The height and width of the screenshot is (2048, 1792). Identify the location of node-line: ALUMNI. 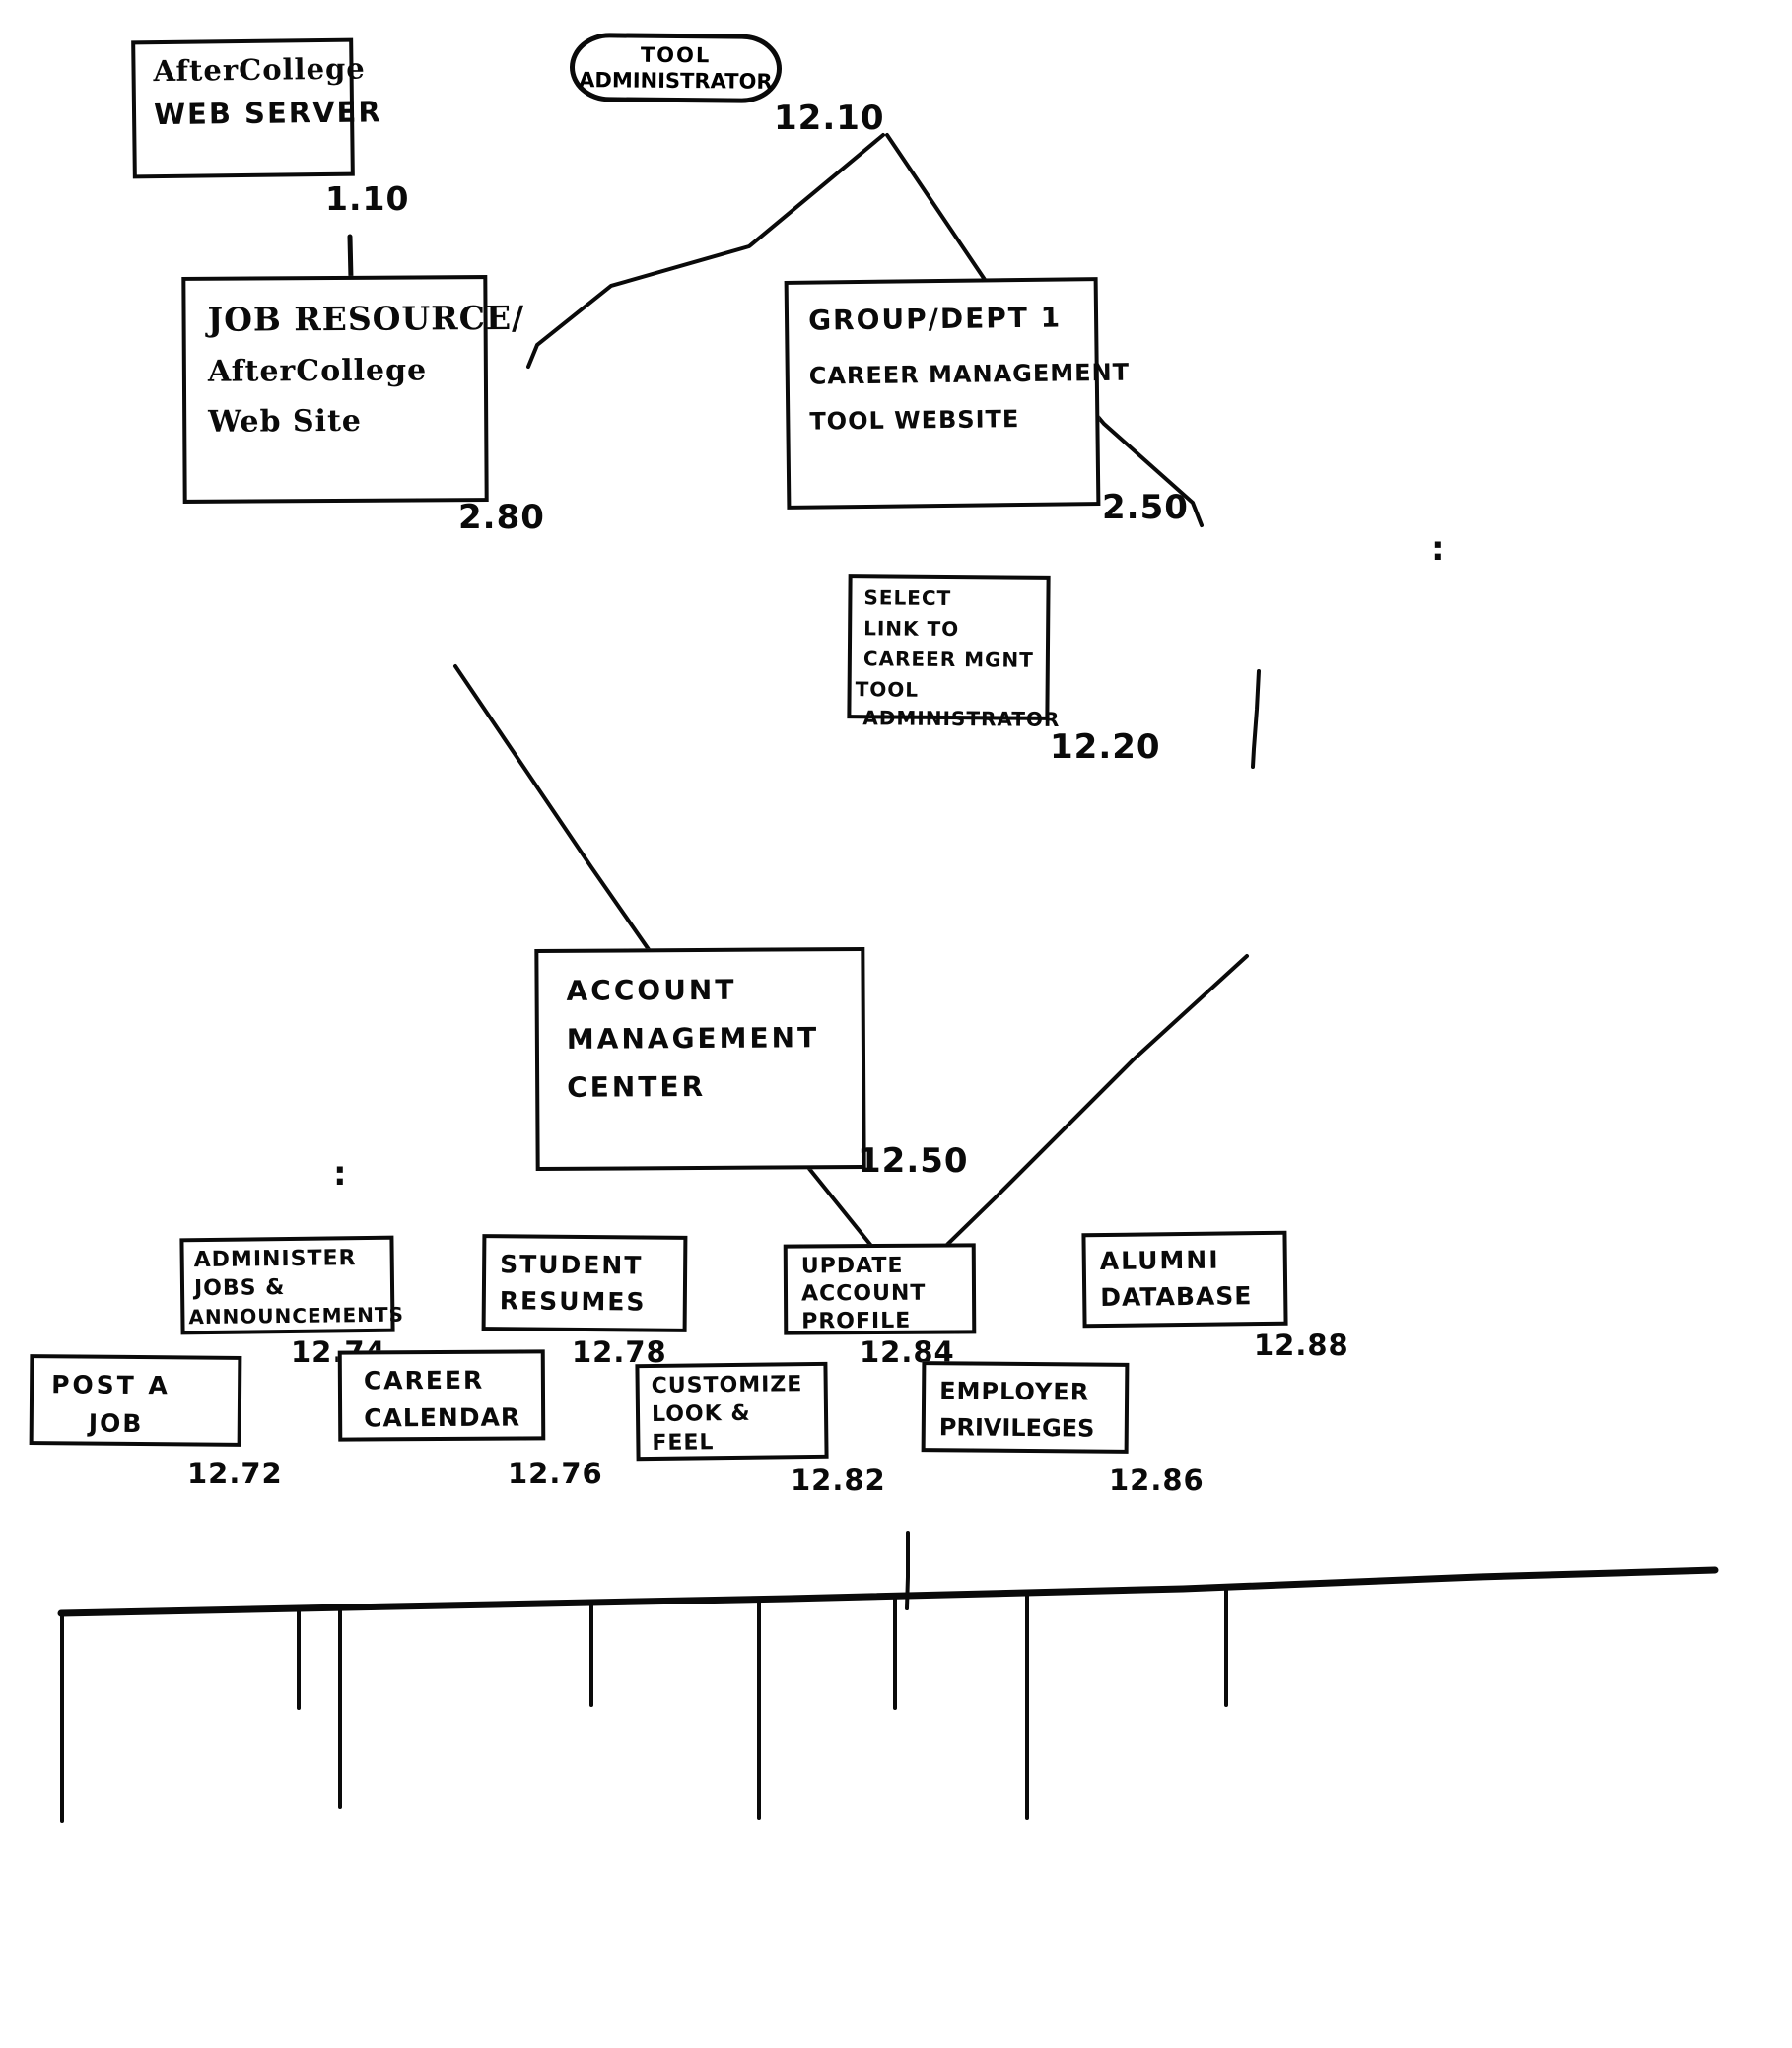
(1159, 1260).